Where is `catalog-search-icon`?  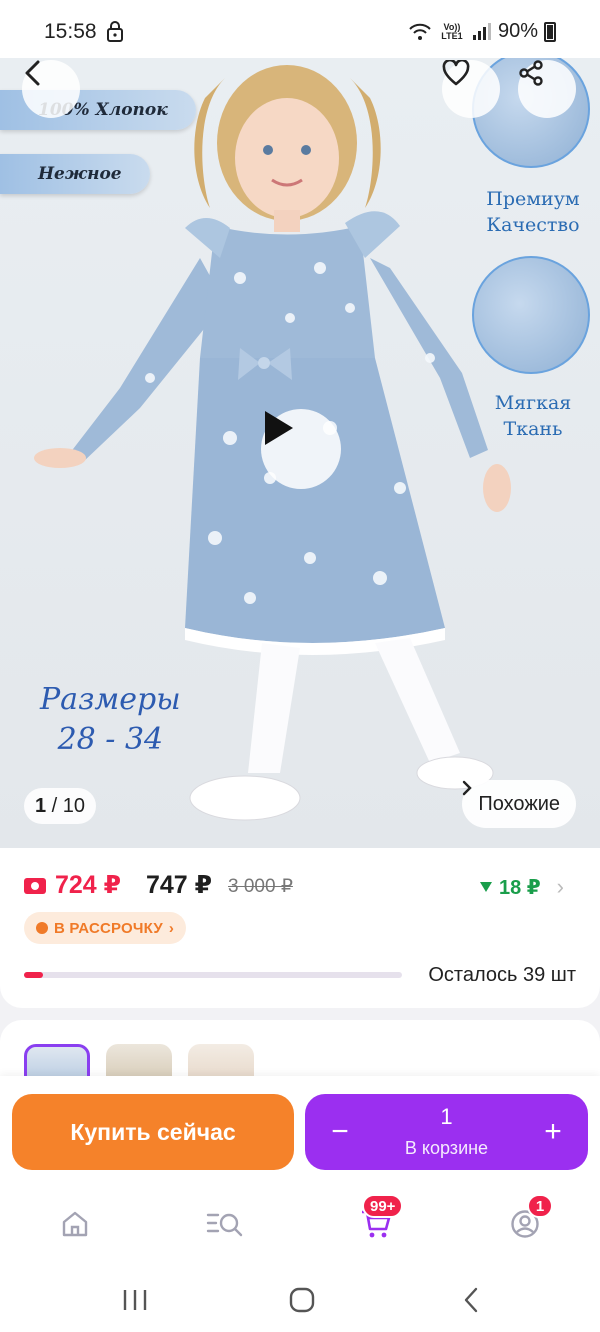 catalog-search-icon is located at coordinates (224, 1225).